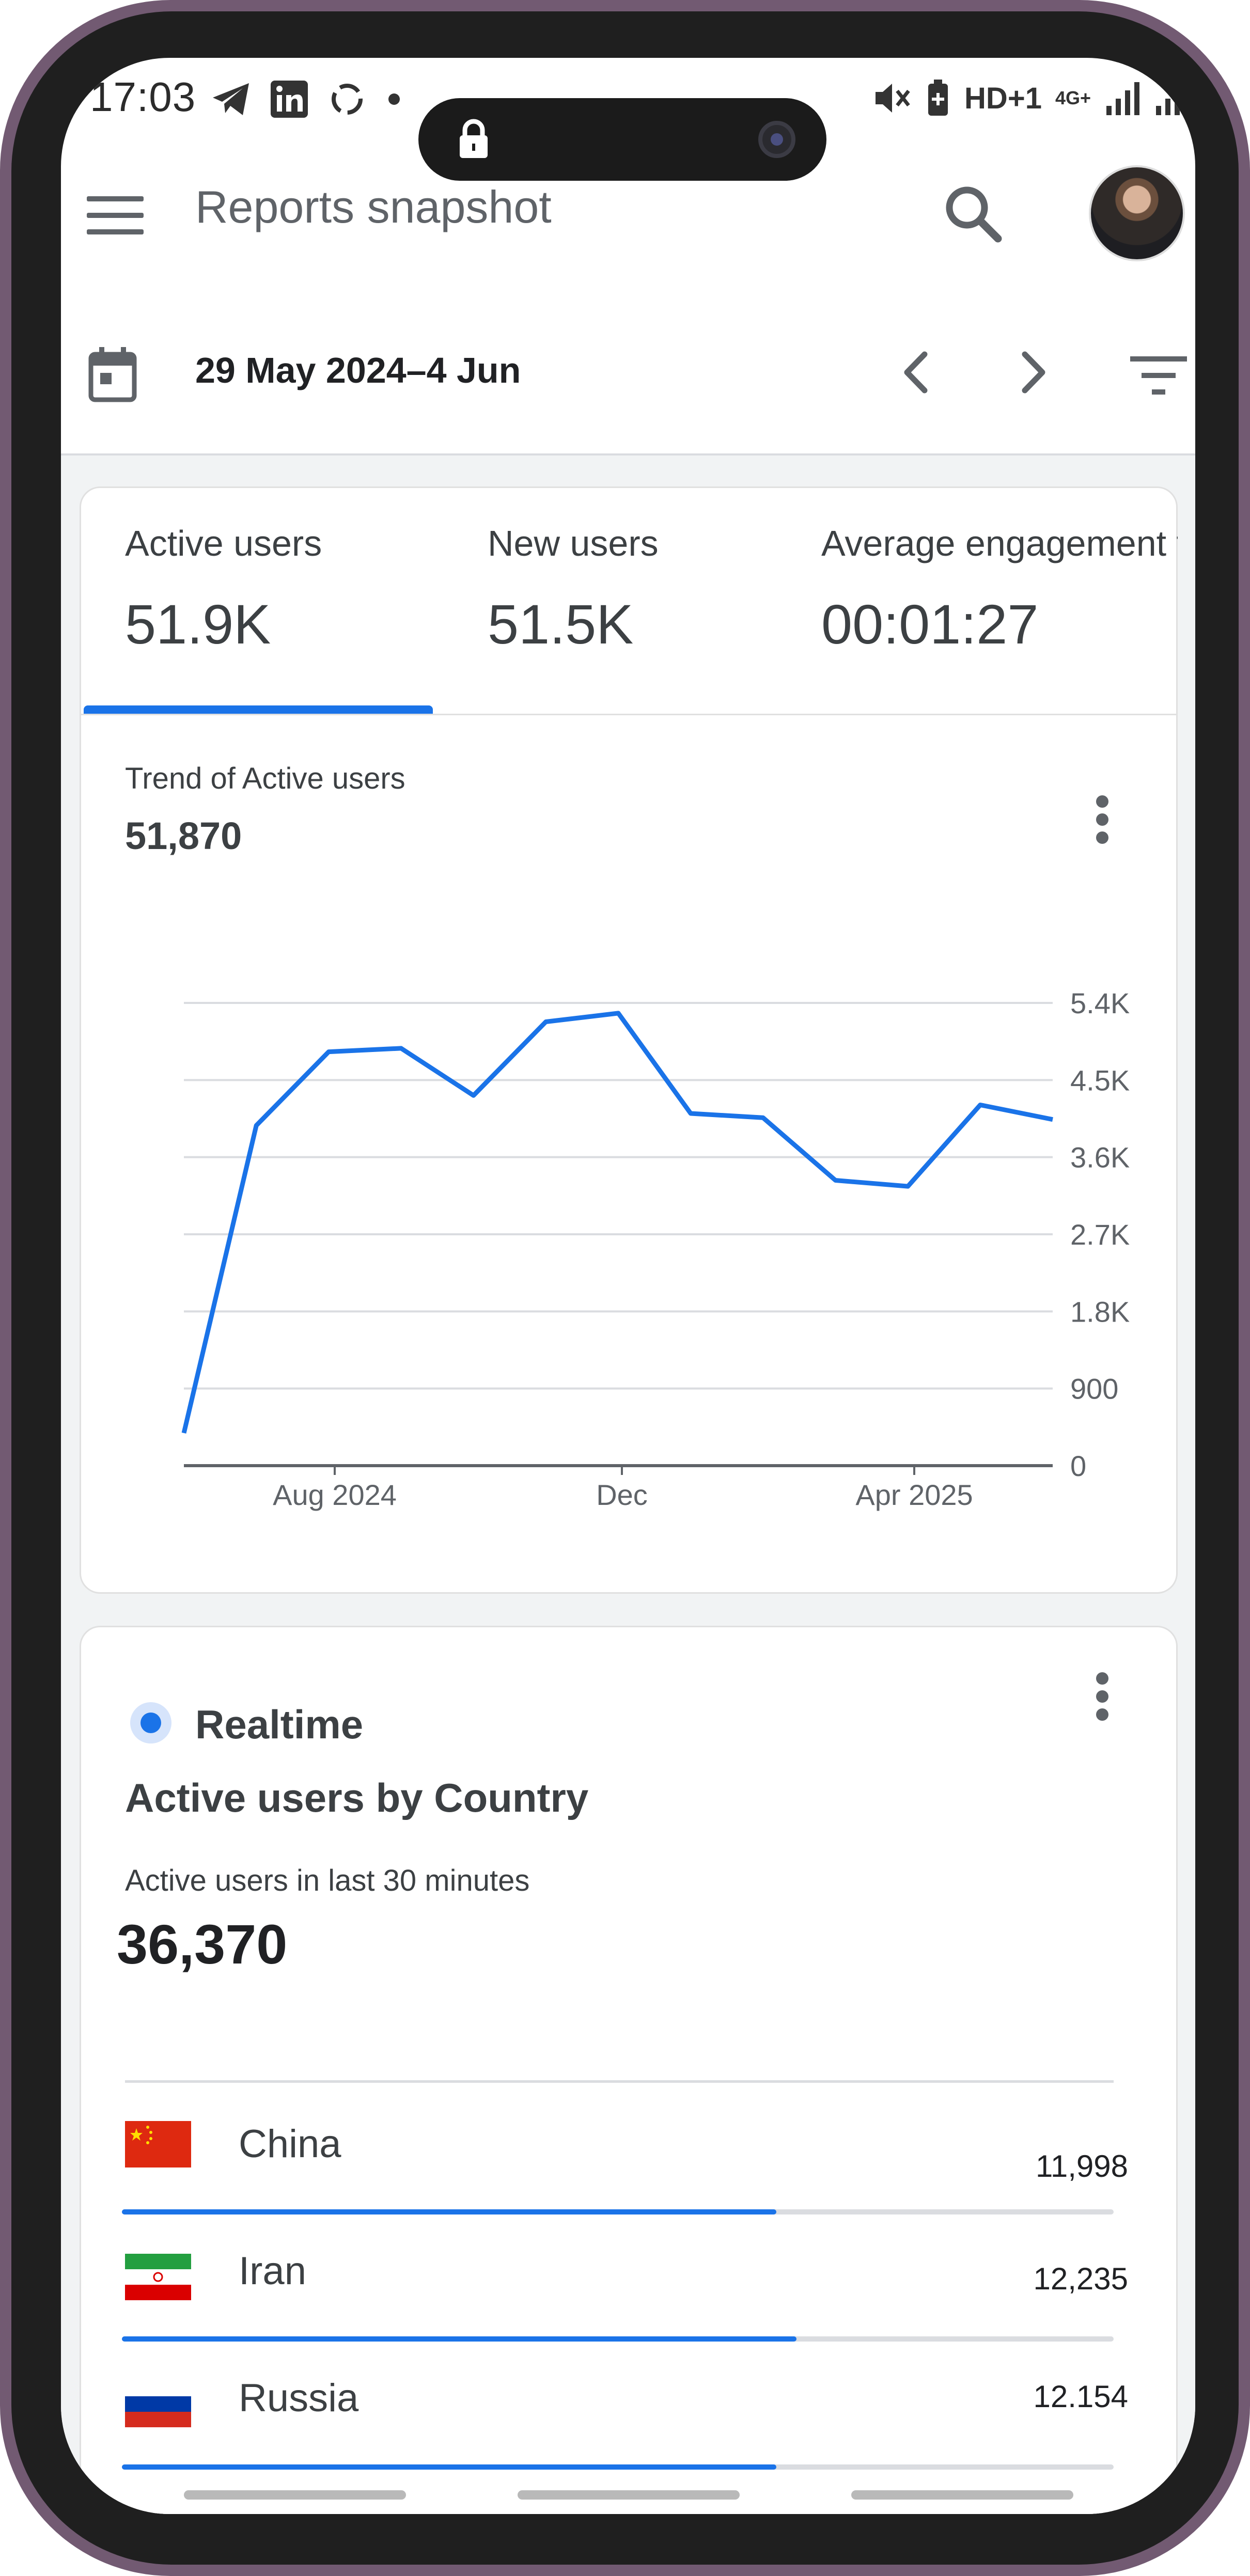  I want to click on y-tick-label: 4.5K, so click(1100, 1080).